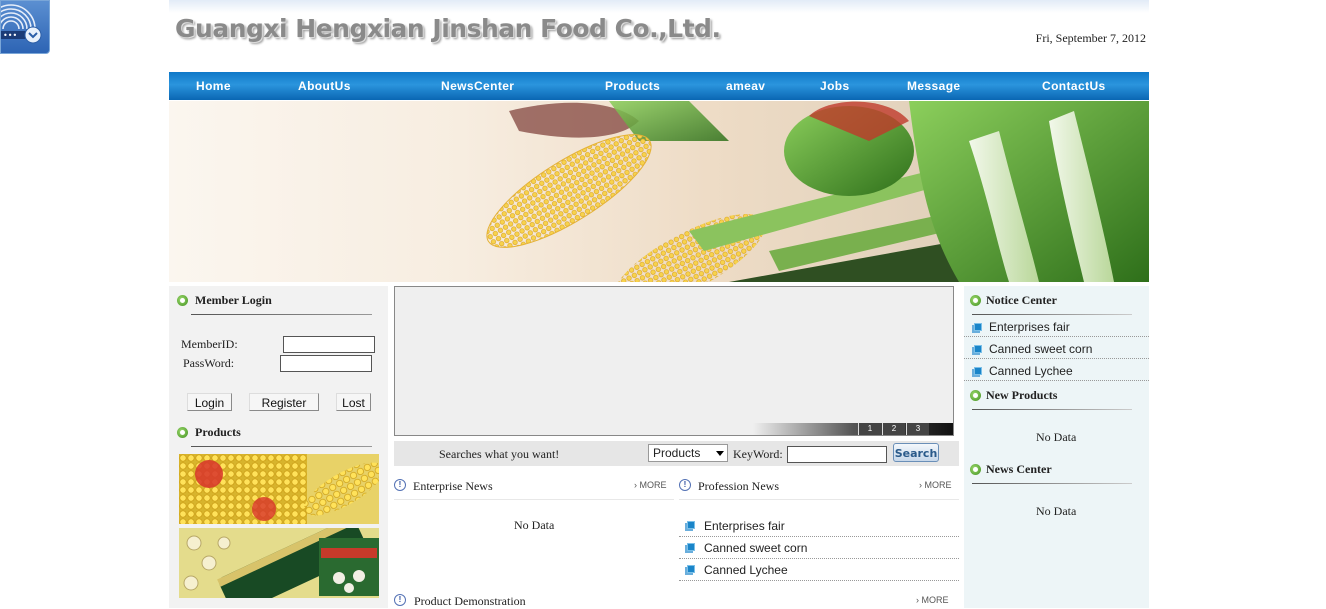  I want to click on new-products-heading: New Products, so click(1022, 395).